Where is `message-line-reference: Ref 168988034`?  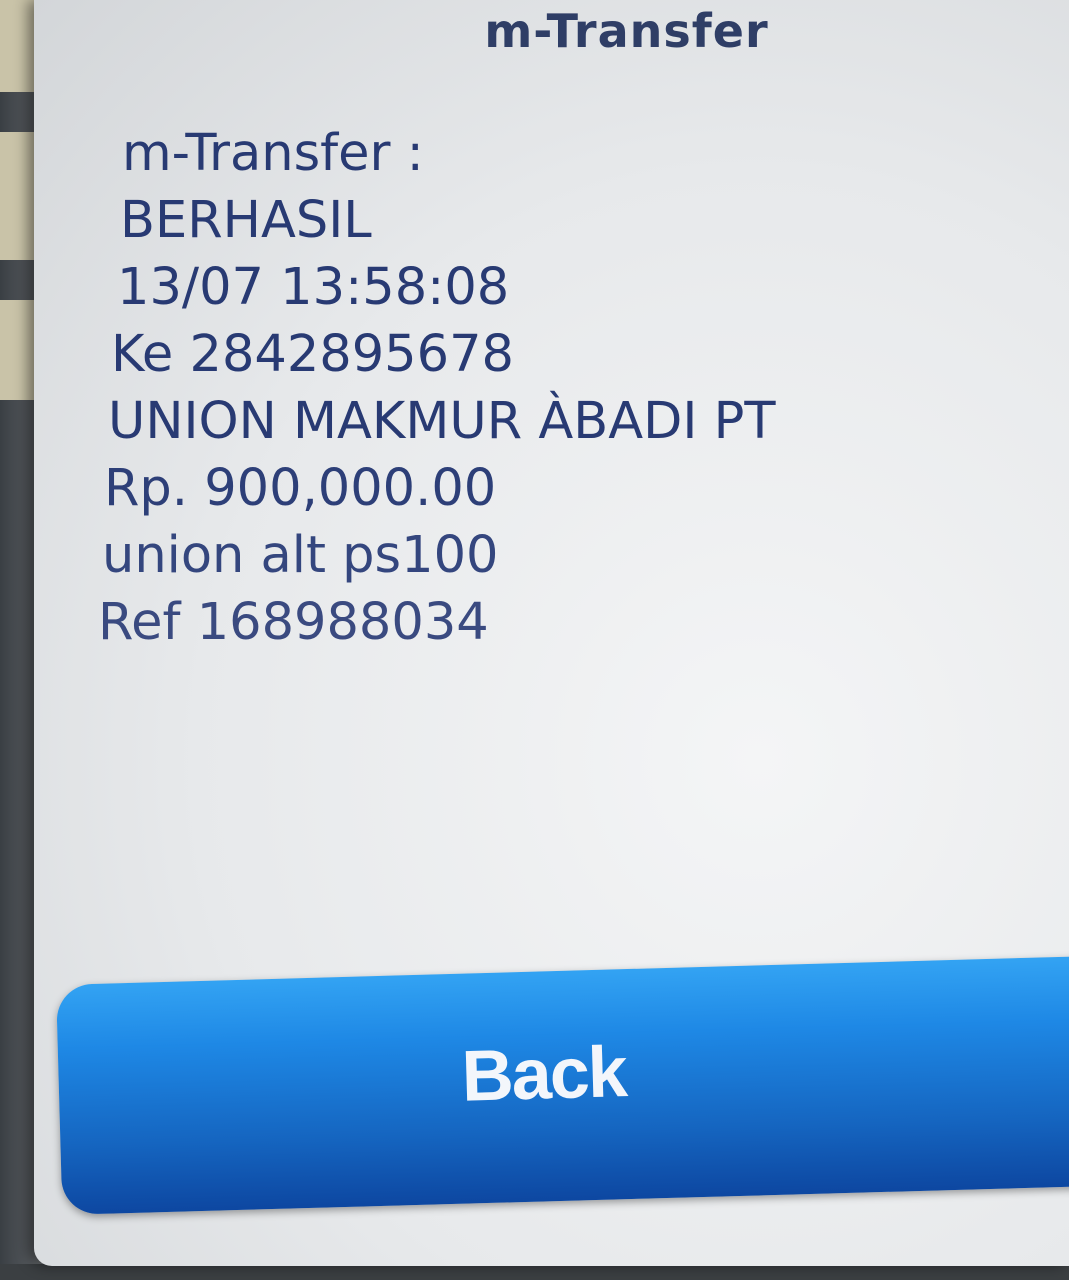
message-line-reference: Ref 168988034 is located at coordinates (293, 622).